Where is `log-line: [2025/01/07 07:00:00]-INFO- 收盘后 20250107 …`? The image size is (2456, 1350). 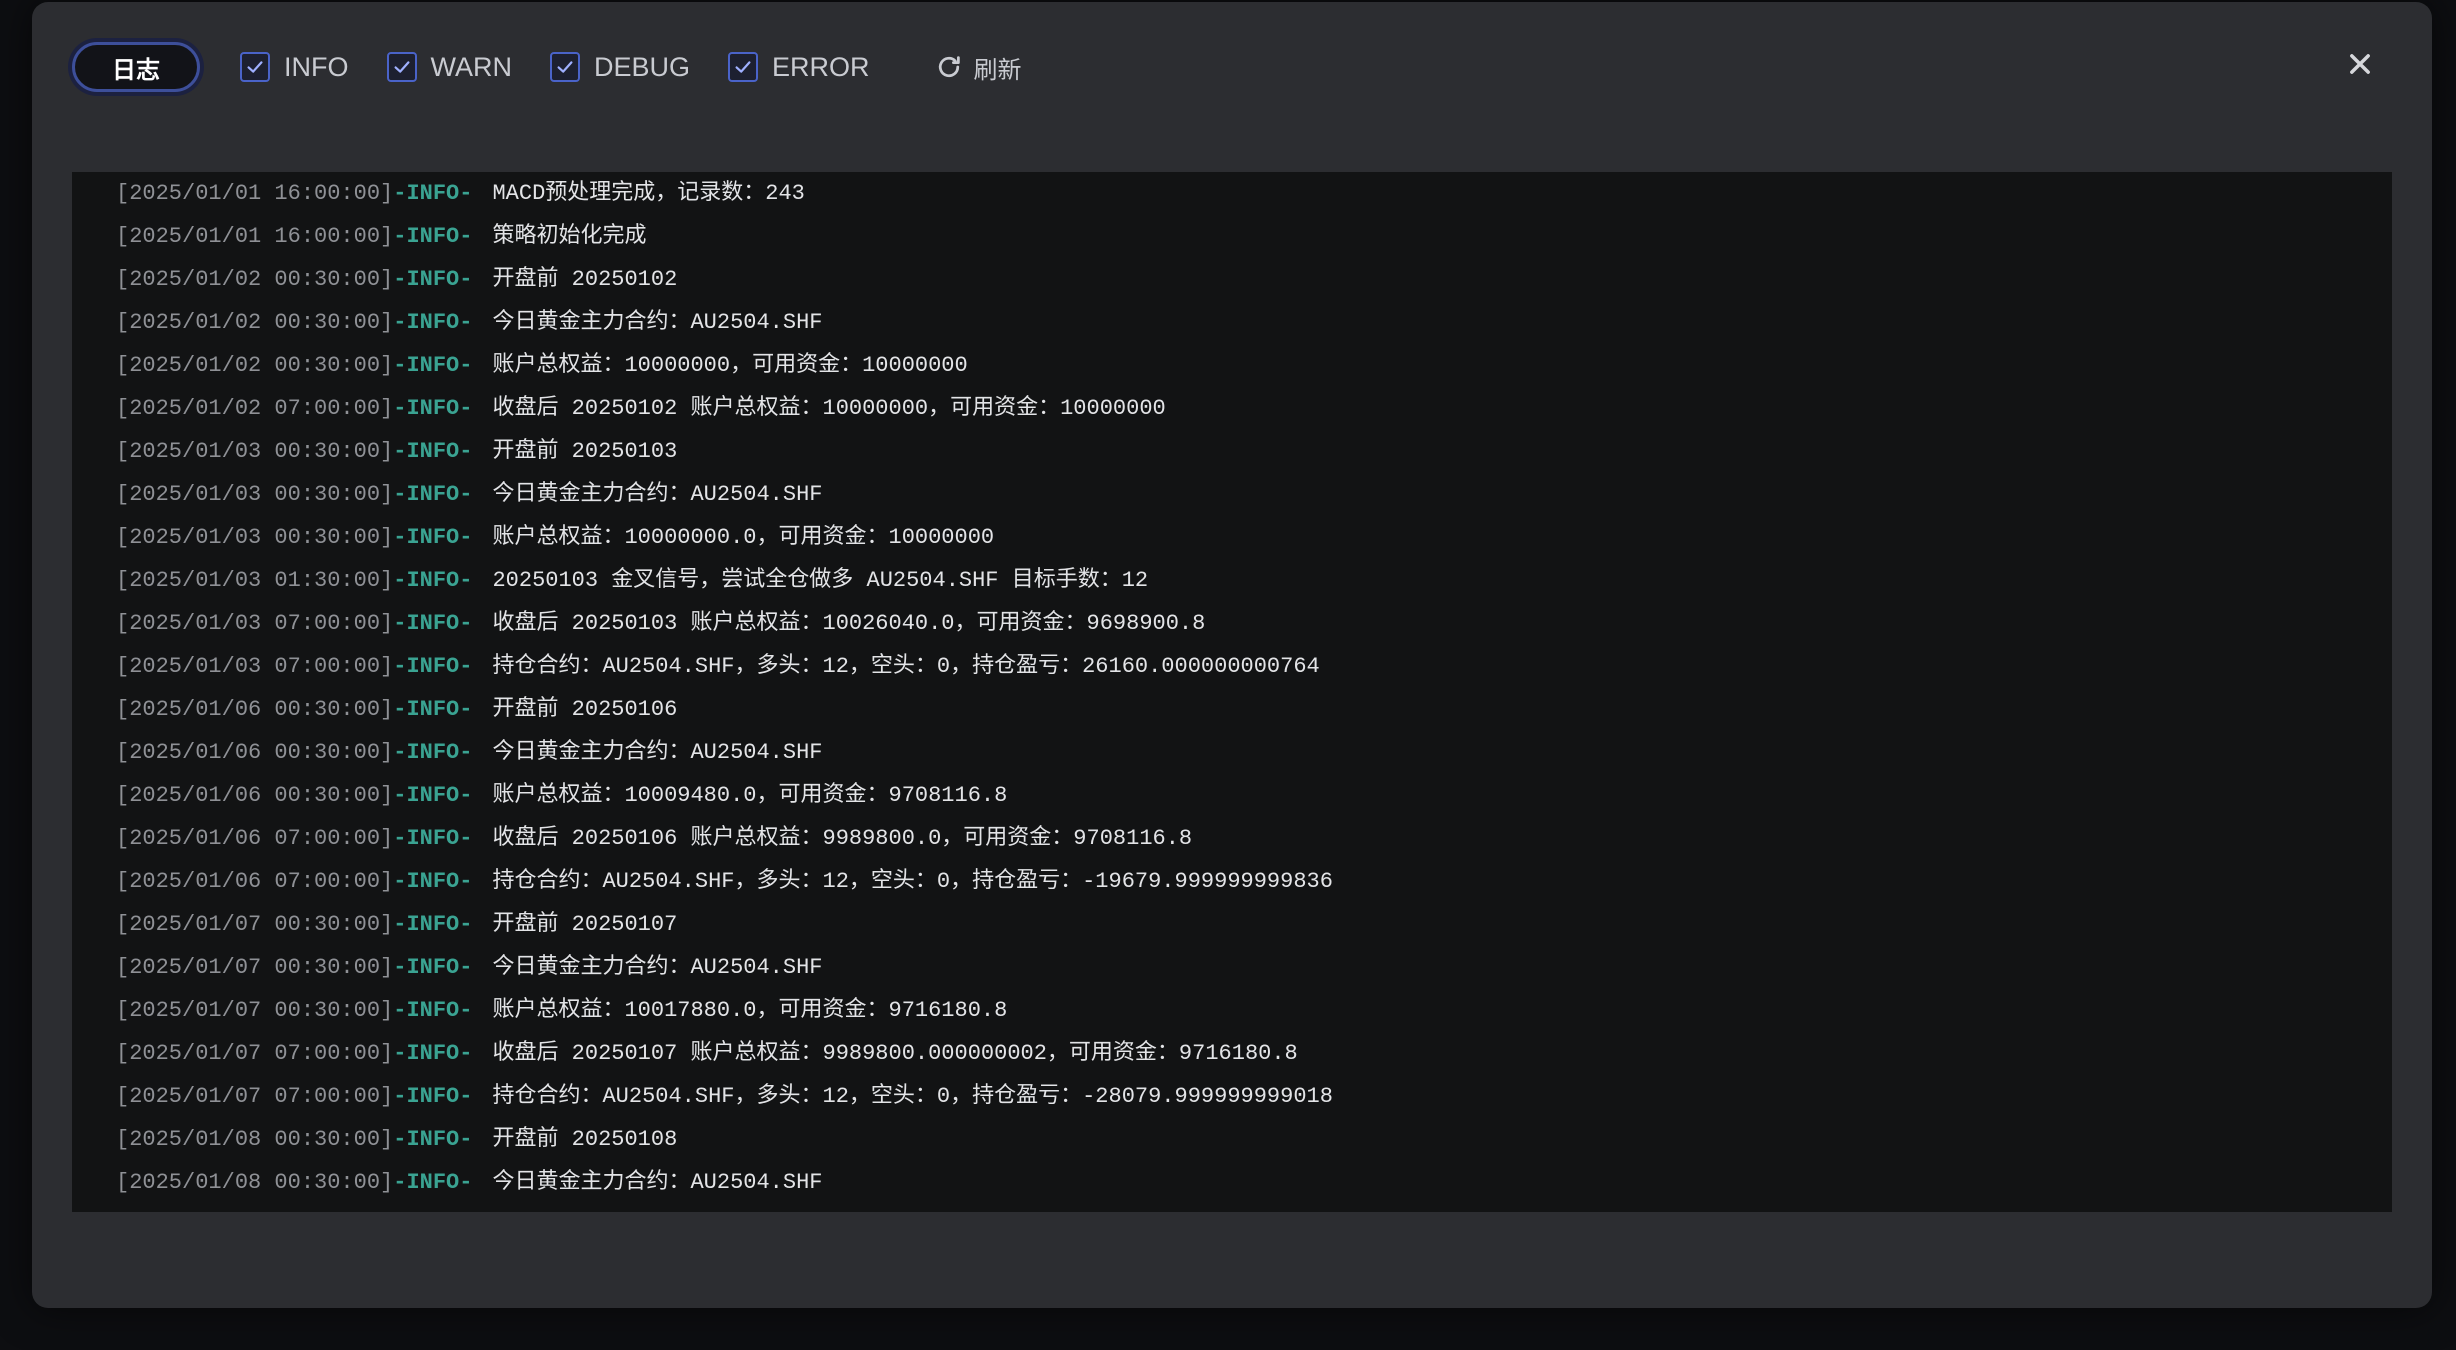 log-line: [2025/01/07 07:00:00]-INFO- 收盘后 20250107 … is located at coordinates (1232, 1053).